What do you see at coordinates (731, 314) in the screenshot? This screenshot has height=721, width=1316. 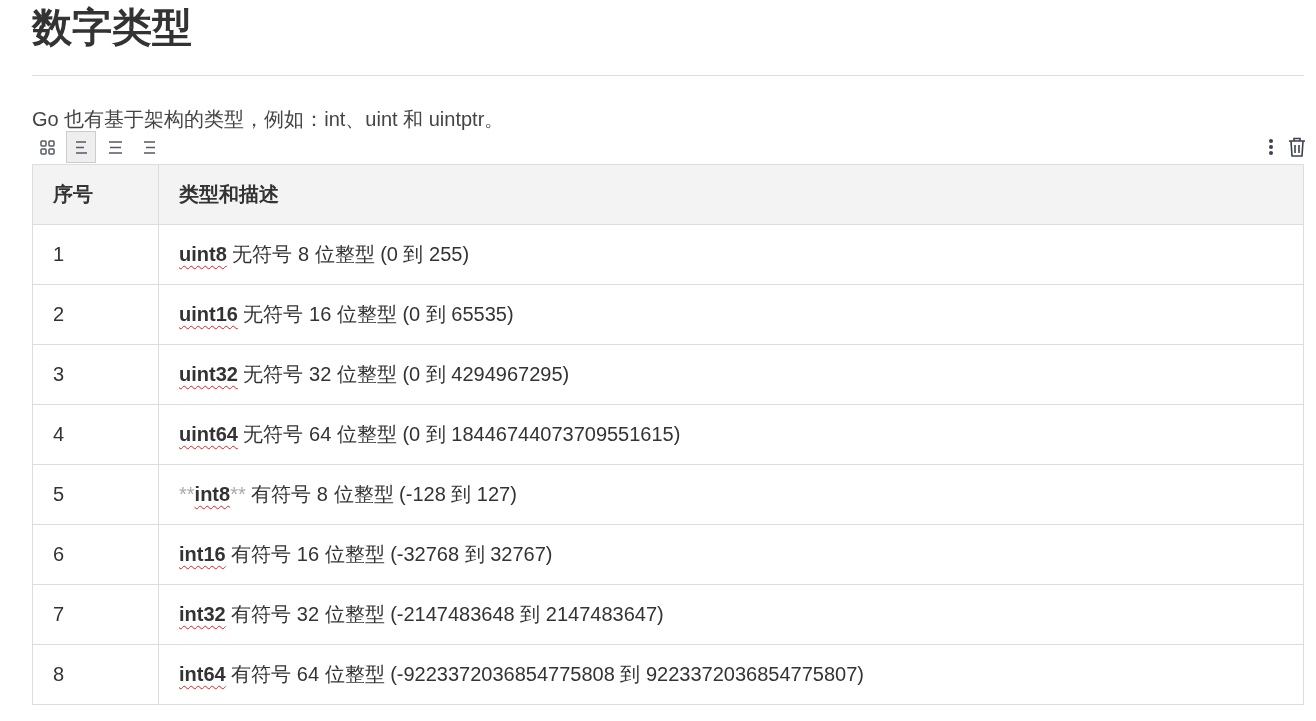 I see `table-cell: uint16 无符号 16 位整型 (0 到 65535)` at bounding box center [731, 314].